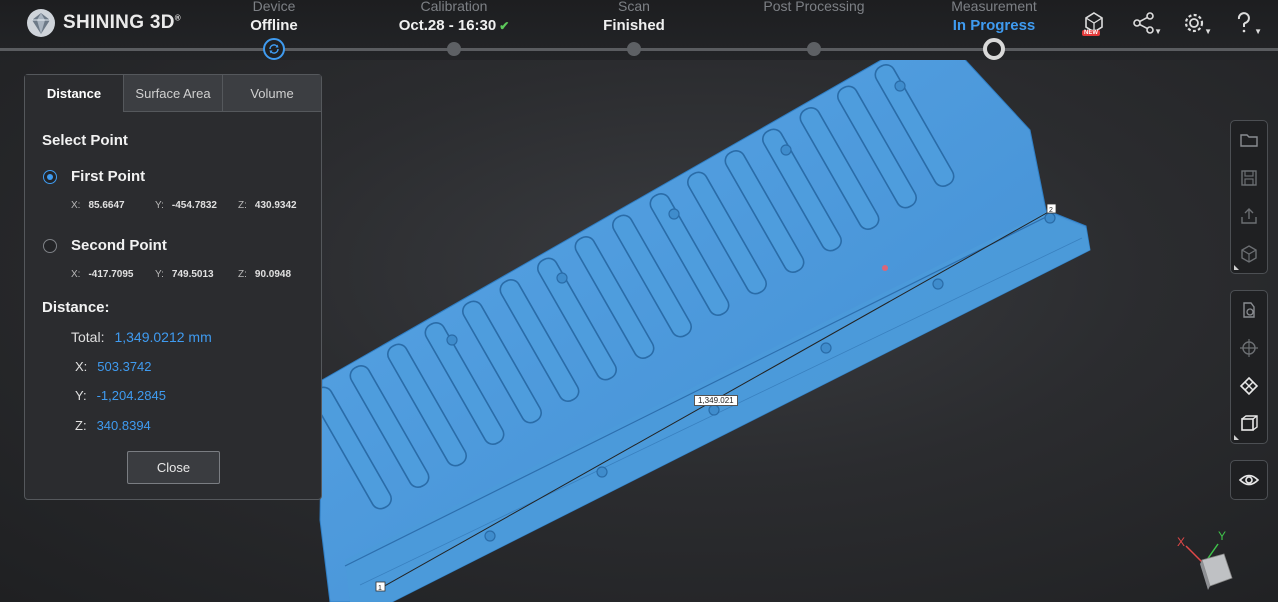  I want to click on tab-volume: Volume, so click(271, 93).